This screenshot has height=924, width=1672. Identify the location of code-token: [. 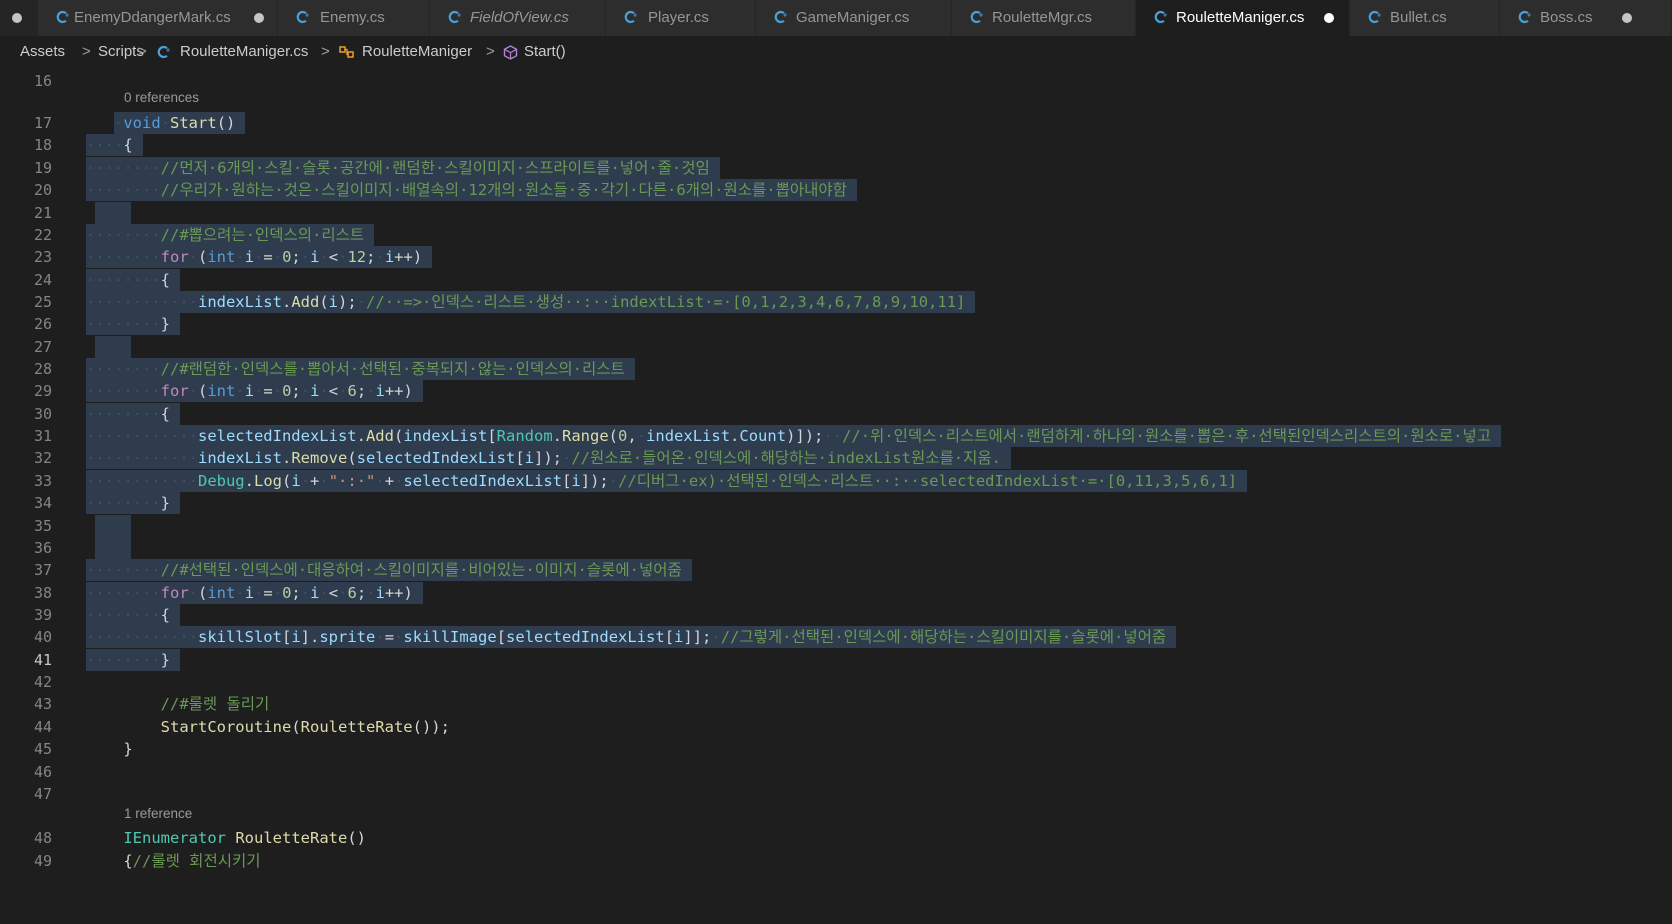
(567, 481).